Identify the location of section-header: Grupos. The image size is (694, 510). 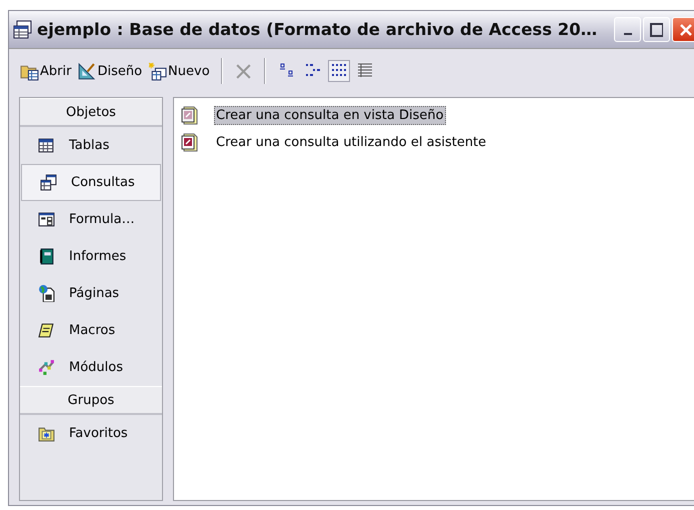
(91, 400).